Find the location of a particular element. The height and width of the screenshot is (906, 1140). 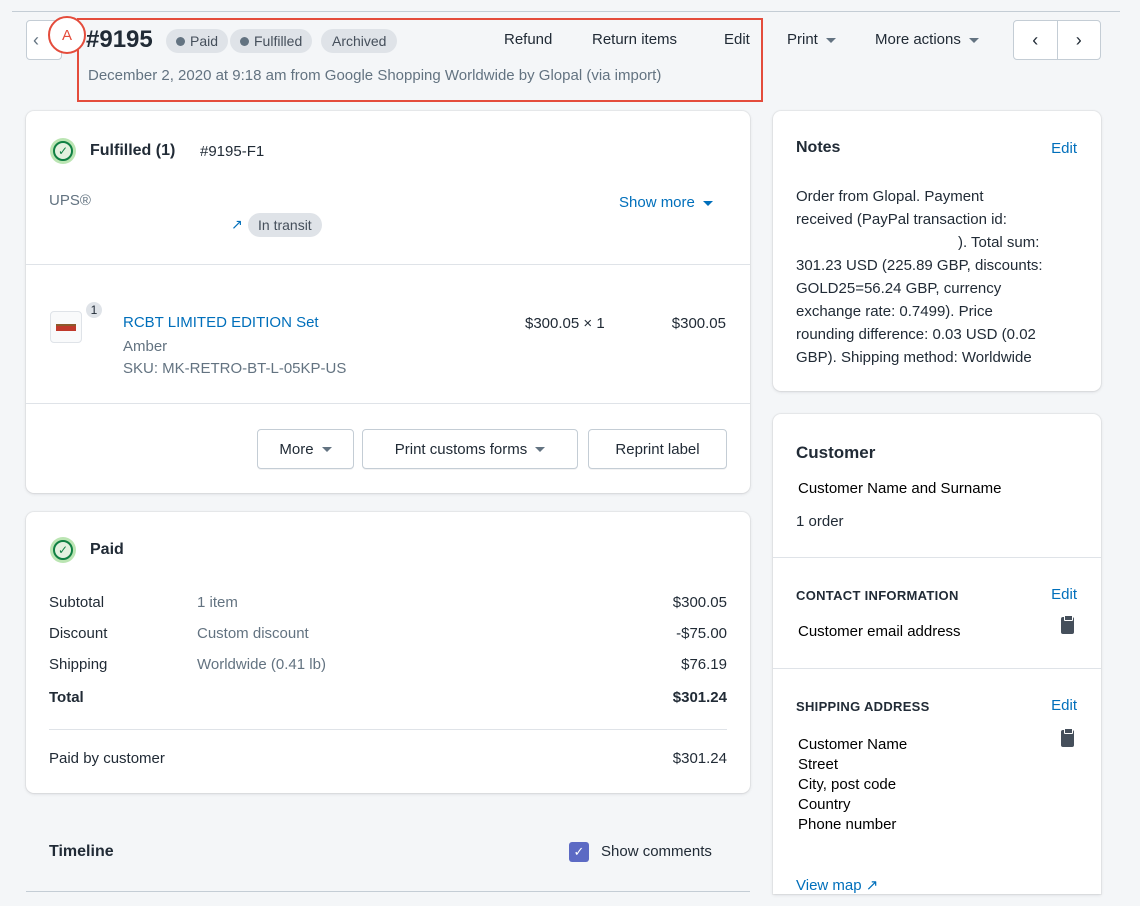

customer-email: Customer email address is located at coordinates (879, 631).